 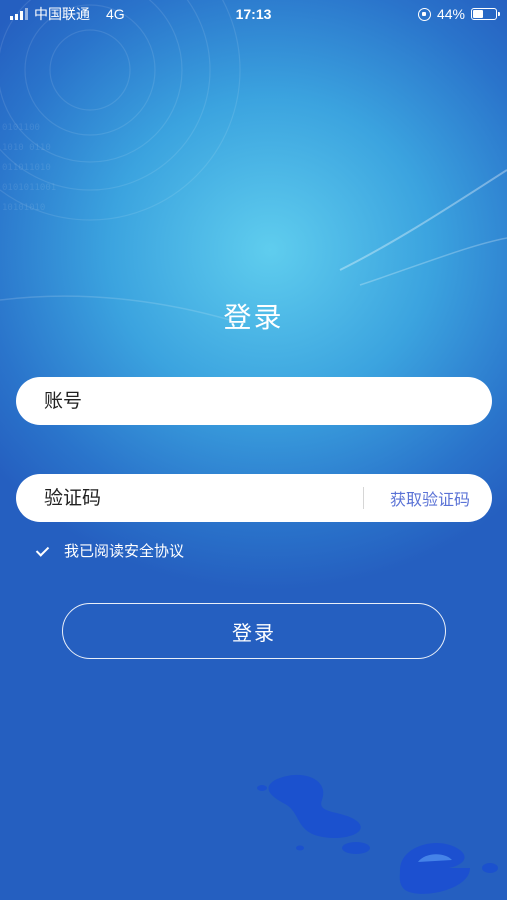 What do you see at coordinates (21, 128) in the screenshot?
I see `svg-text: 0101100` at bounding box center [21, 128].